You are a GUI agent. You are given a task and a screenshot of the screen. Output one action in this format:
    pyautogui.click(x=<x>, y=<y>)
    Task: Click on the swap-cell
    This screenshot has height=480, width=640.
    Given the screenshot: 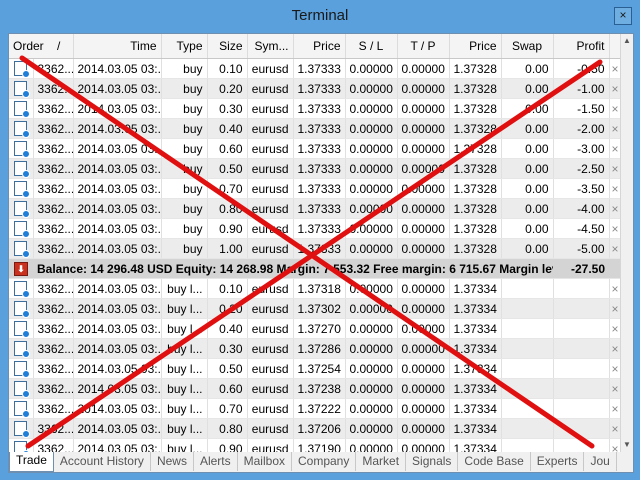 What is the action you would take?
    pyautogui.click(x=527, y=288)
    